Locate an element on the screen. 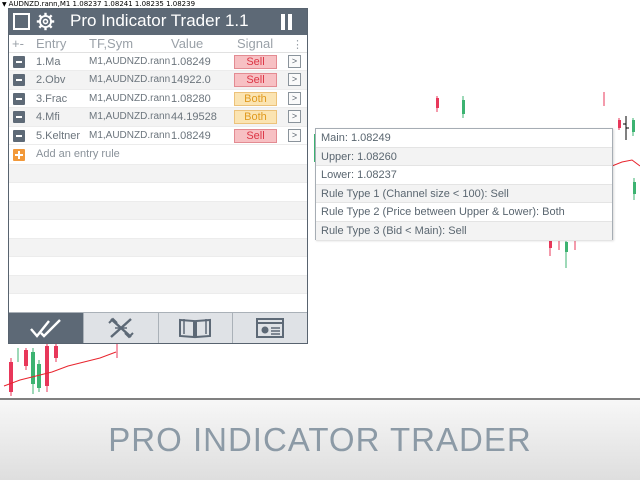 This screenshot has width=640, height=480. tab-tools is located at coordinates (121, 328).